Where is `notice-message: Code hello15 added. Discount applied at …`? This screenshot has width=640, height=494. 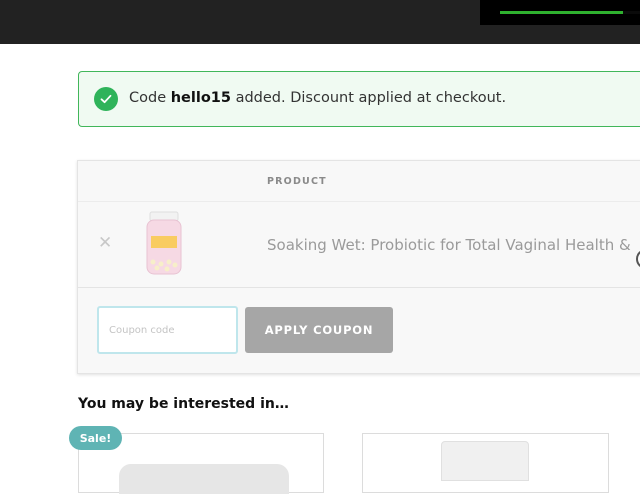
notice-message: Code hello15 added. Discount applied at … is located at coordinates (317, 98).